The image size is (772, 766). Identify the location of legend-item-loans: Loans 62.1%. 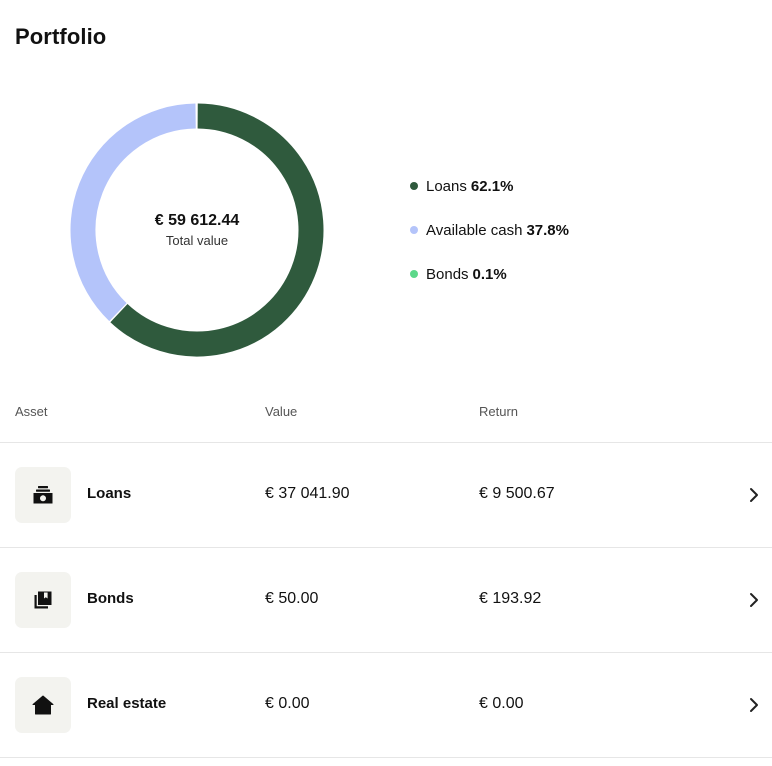
(489, 186).